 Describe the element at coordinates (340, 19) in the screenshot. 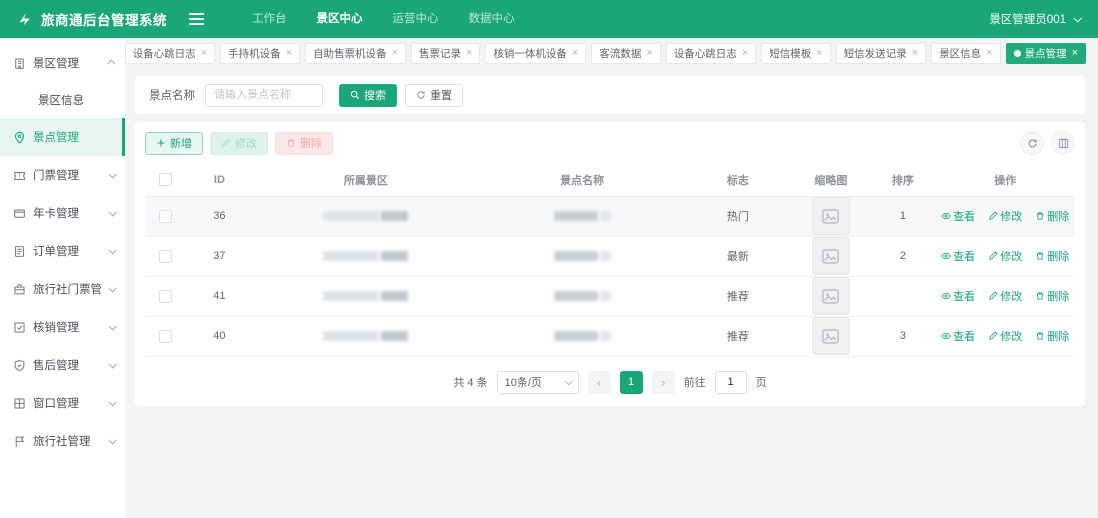

I see `topnav-item-景区中心: 景区中心` at that location.